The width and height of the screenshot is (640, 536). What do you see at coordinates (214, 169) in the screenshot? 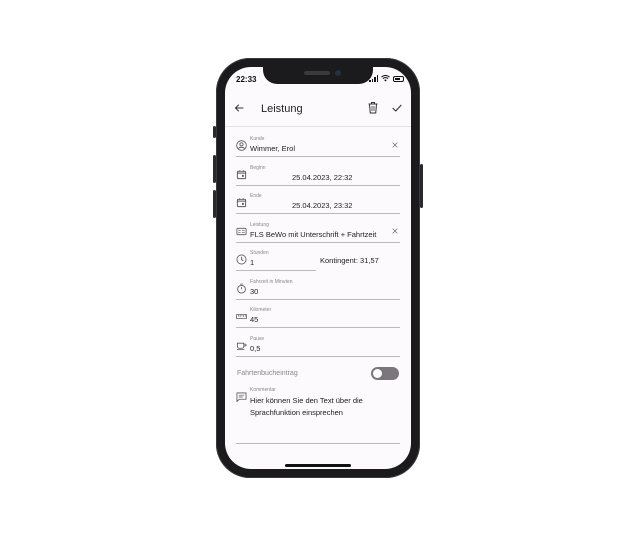
I see `phone-volume-up` at bounding box center [214, 169].